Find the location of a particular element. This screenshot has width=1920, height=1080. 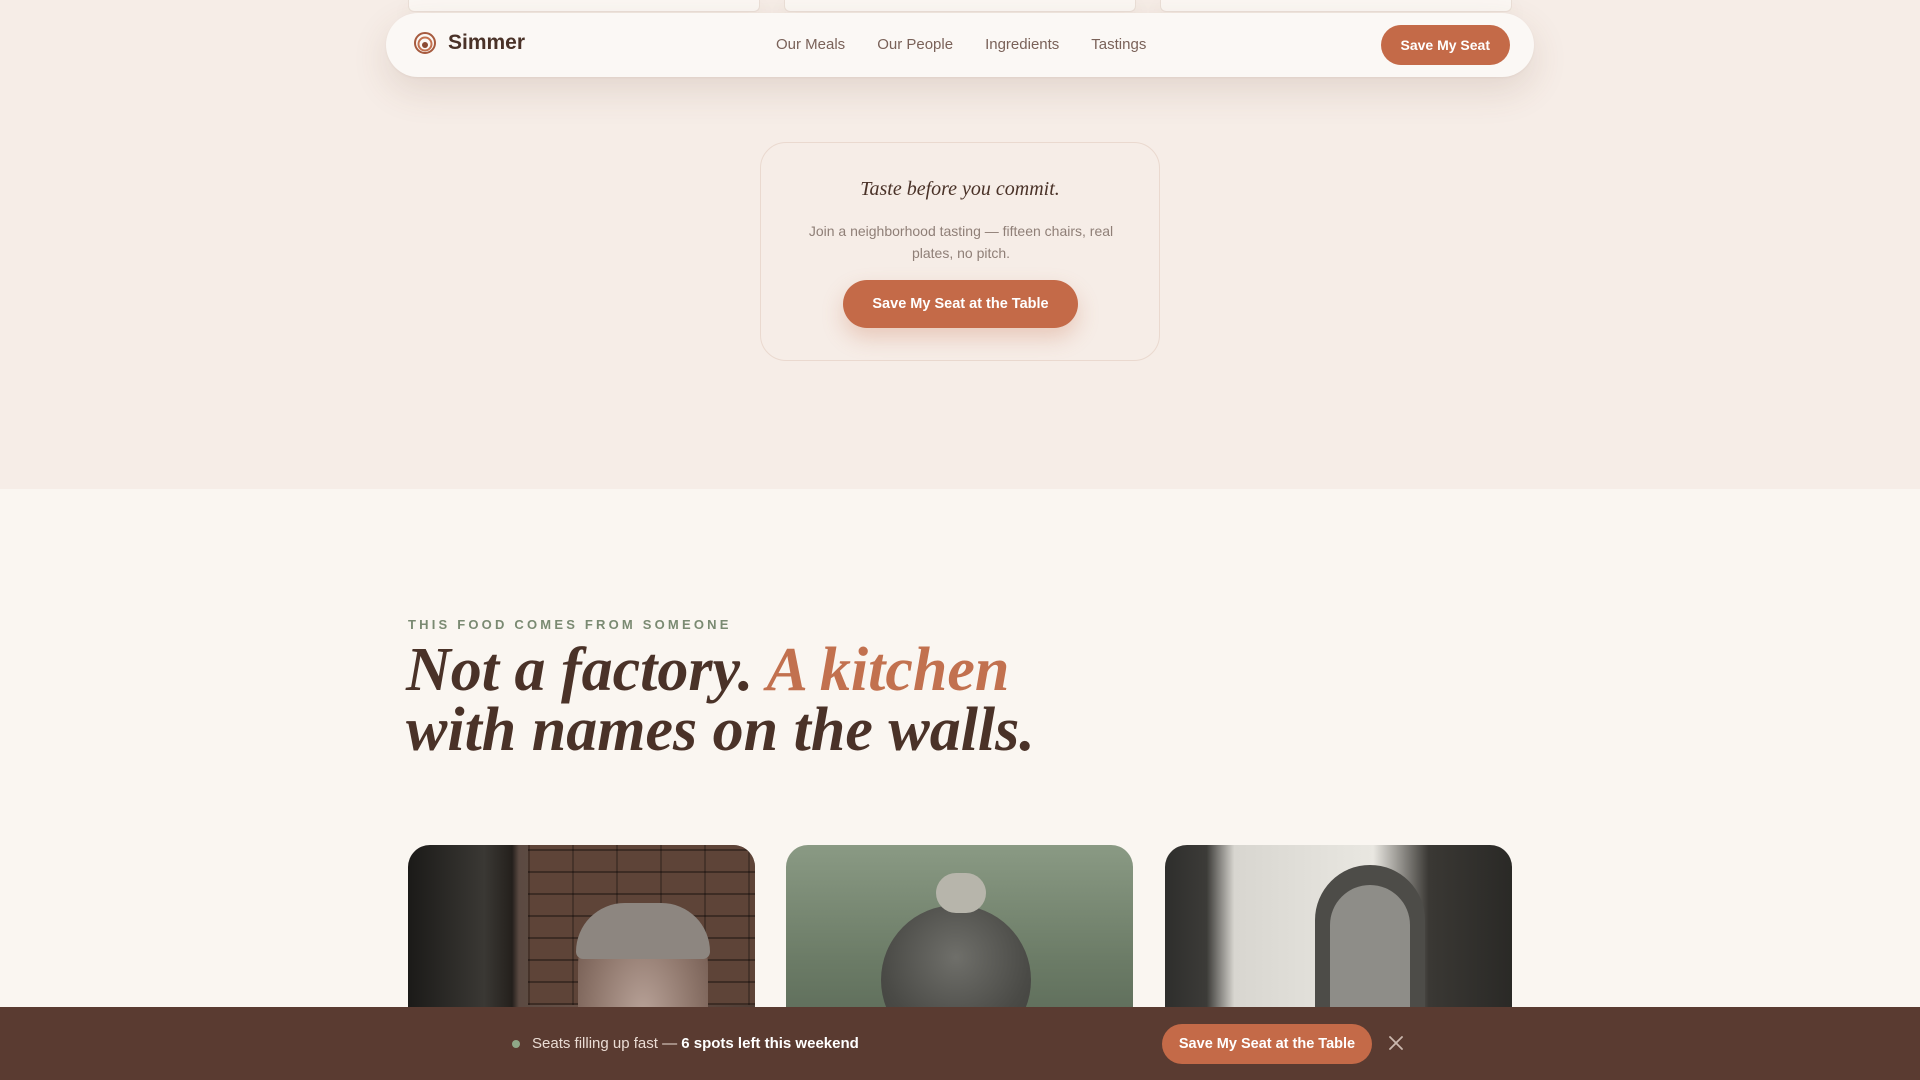

spots-left: 6 spots left this weekend is located at coordinates (770, 1043).